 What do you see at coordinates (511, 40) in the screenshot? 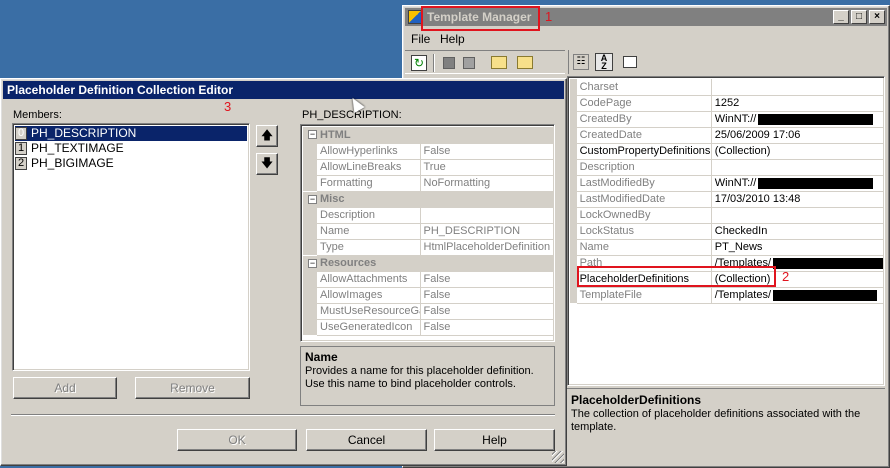
I see `menu-bar: File Help` at bounding box center [511, 40].